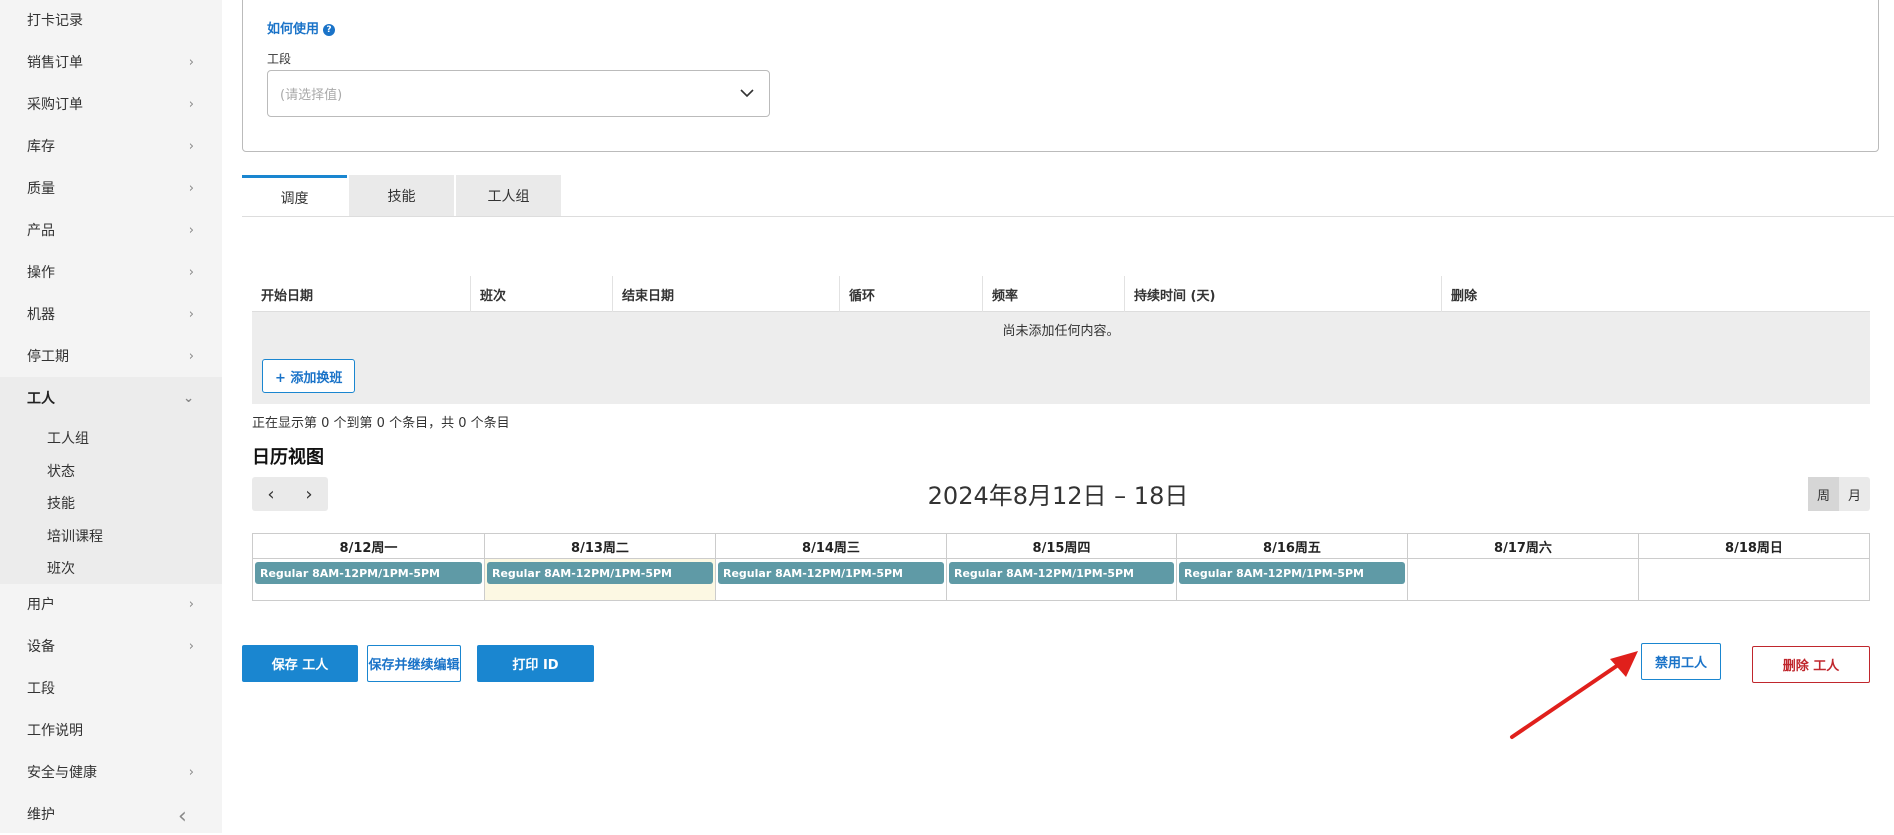 The width and height of the screenshot is (1894, 835). I want to click on calendar-view-switch: 周 月, so click(1839, 494).